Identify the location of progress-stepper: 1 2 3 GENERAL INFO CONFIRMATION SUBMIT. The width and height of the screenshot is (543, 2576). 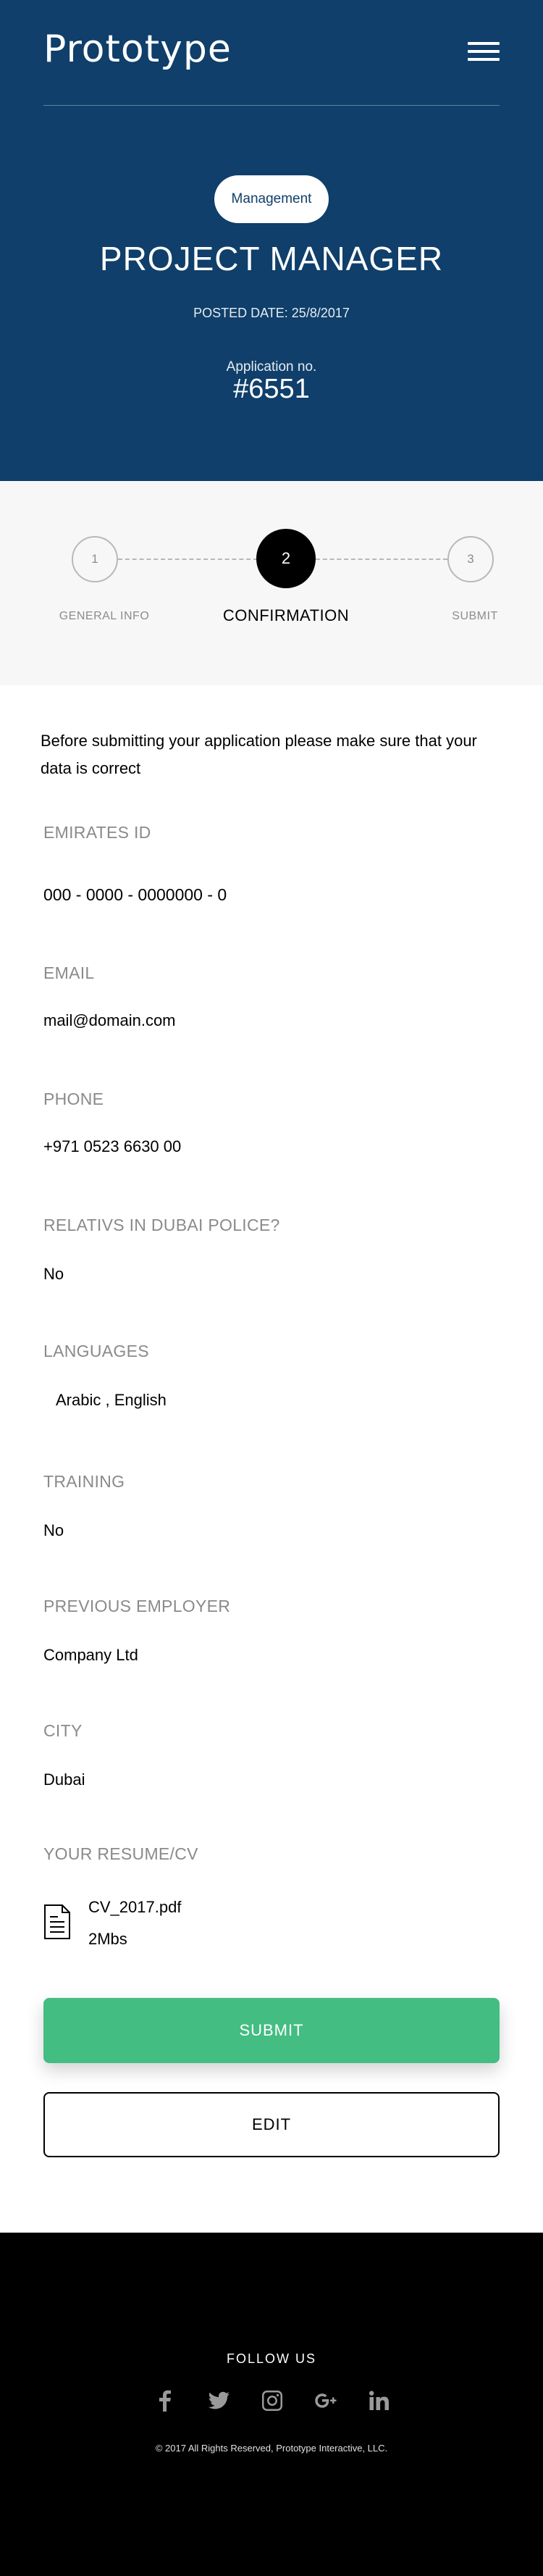
(271, 583).